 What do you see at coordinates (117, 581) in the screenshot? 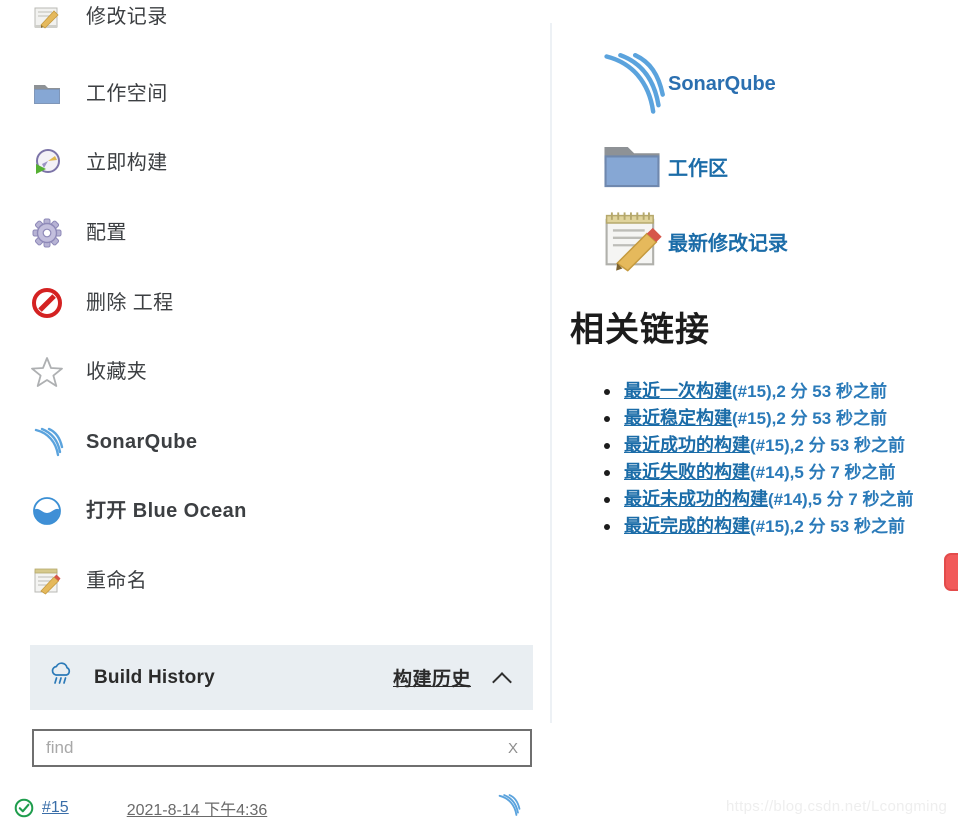
I see `sidebar-item-label: 重命名` at bounding box center [117, 581].